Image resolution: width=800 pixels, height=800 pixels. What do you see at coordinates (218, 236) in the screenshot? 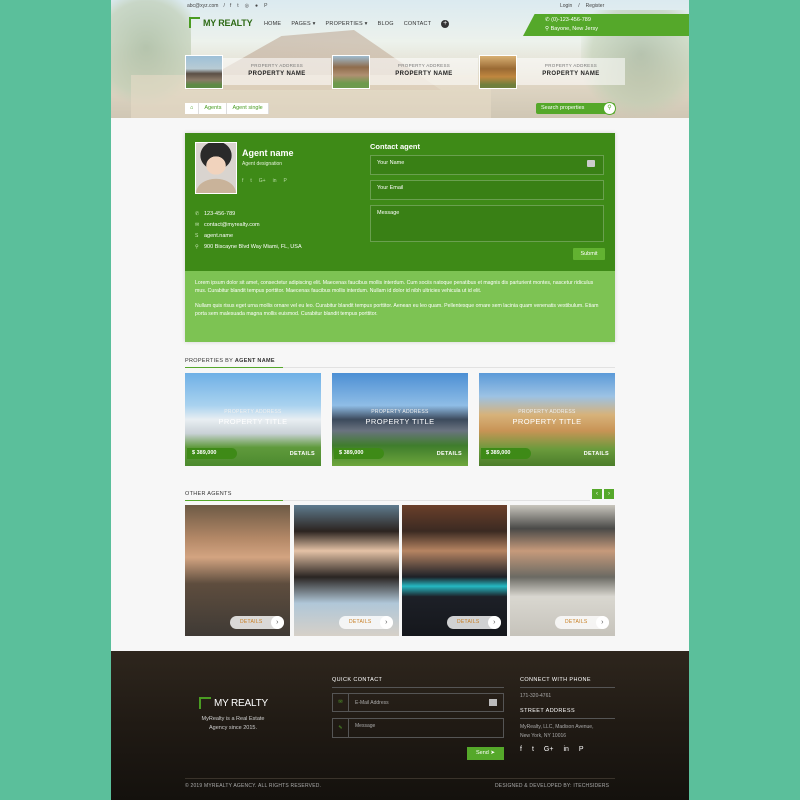
I see `agent-skype: agent.name` at bounding box center [218, 236].